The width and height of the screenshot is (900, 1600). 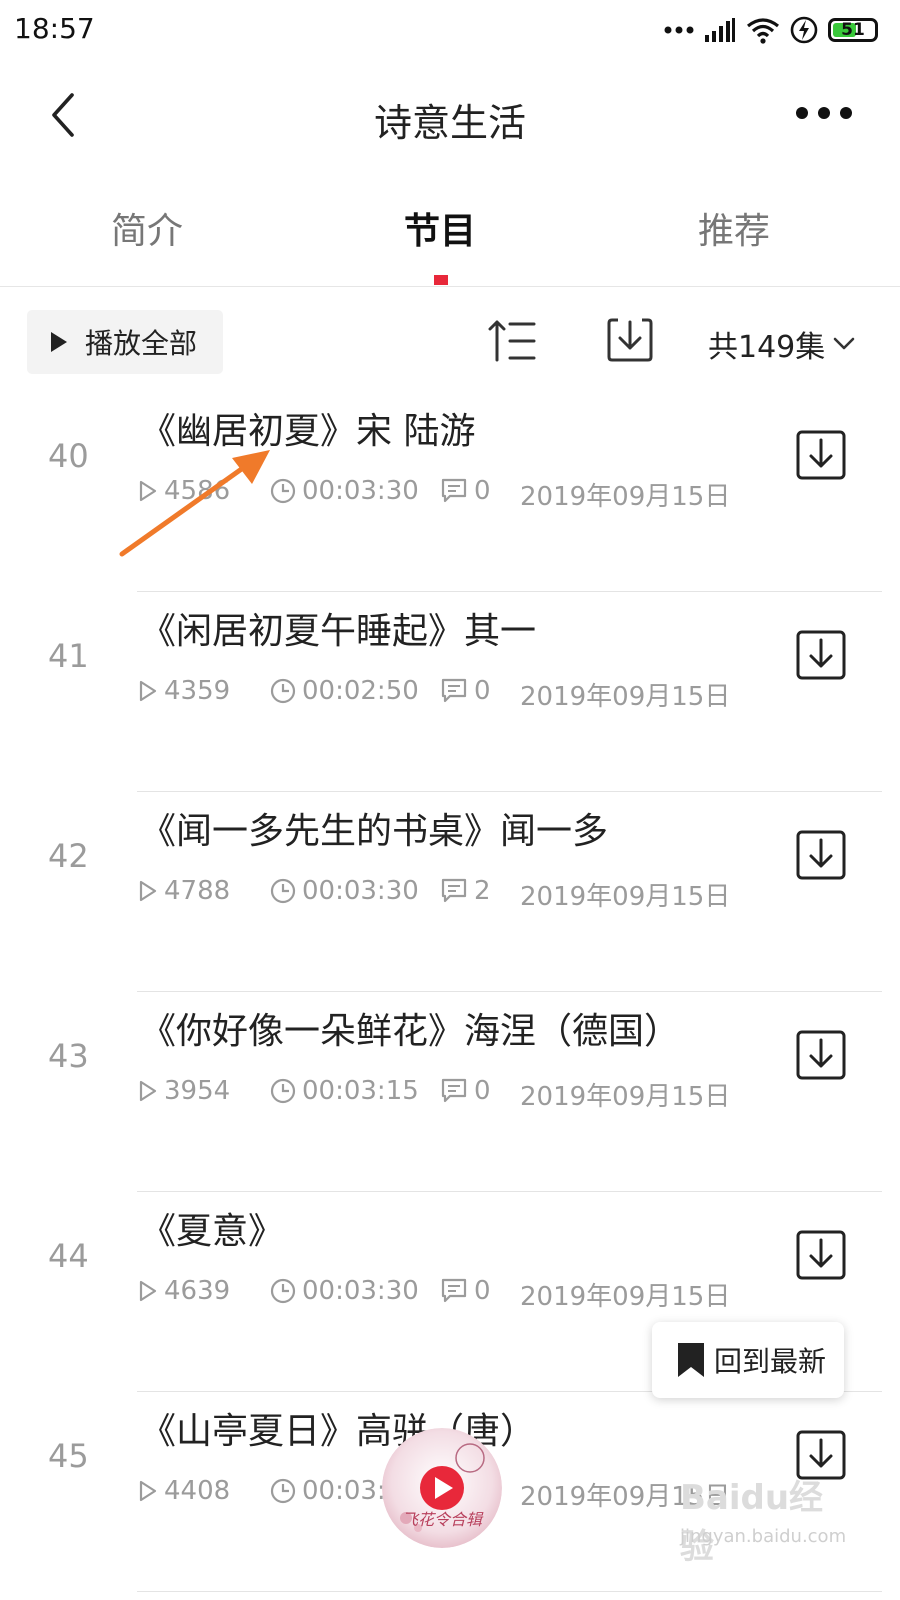 What do you see at coordinates (147, 228) in the screenshot?
I see `tab-intro: 简介` at bounding box center [147, 228].